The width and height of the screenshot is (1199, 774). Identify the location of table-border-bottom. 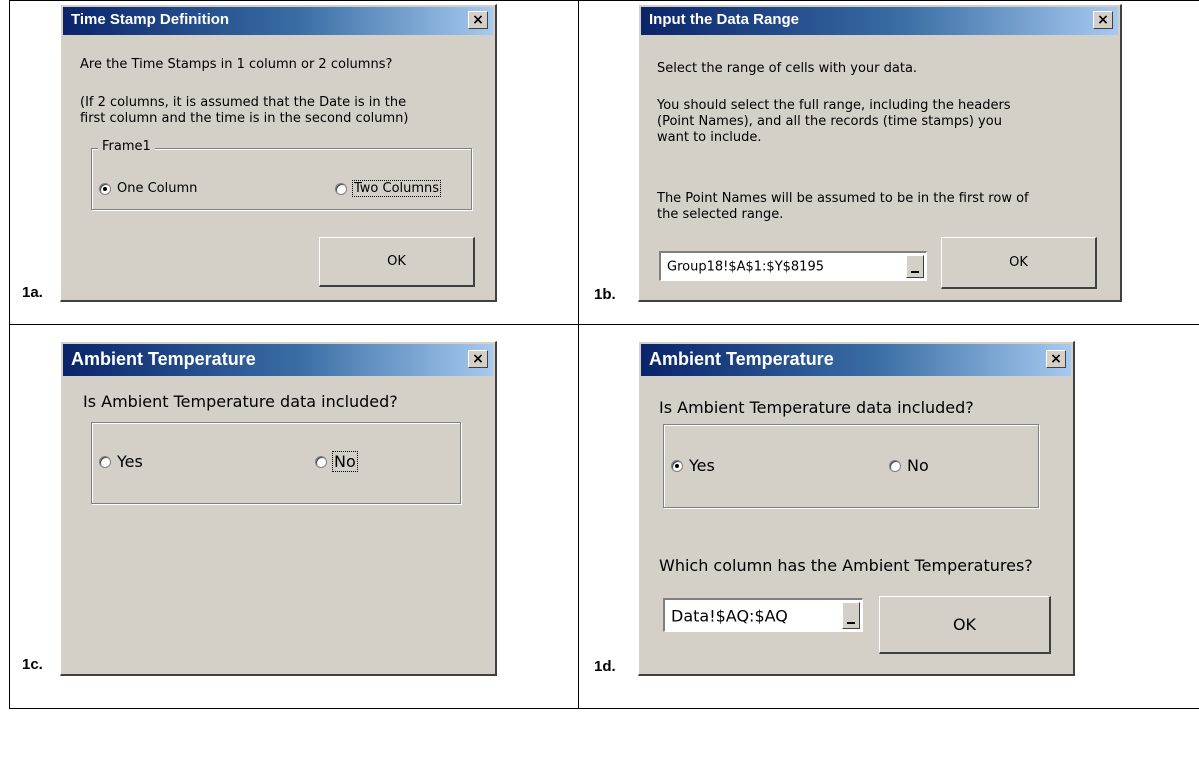
(604, 708).